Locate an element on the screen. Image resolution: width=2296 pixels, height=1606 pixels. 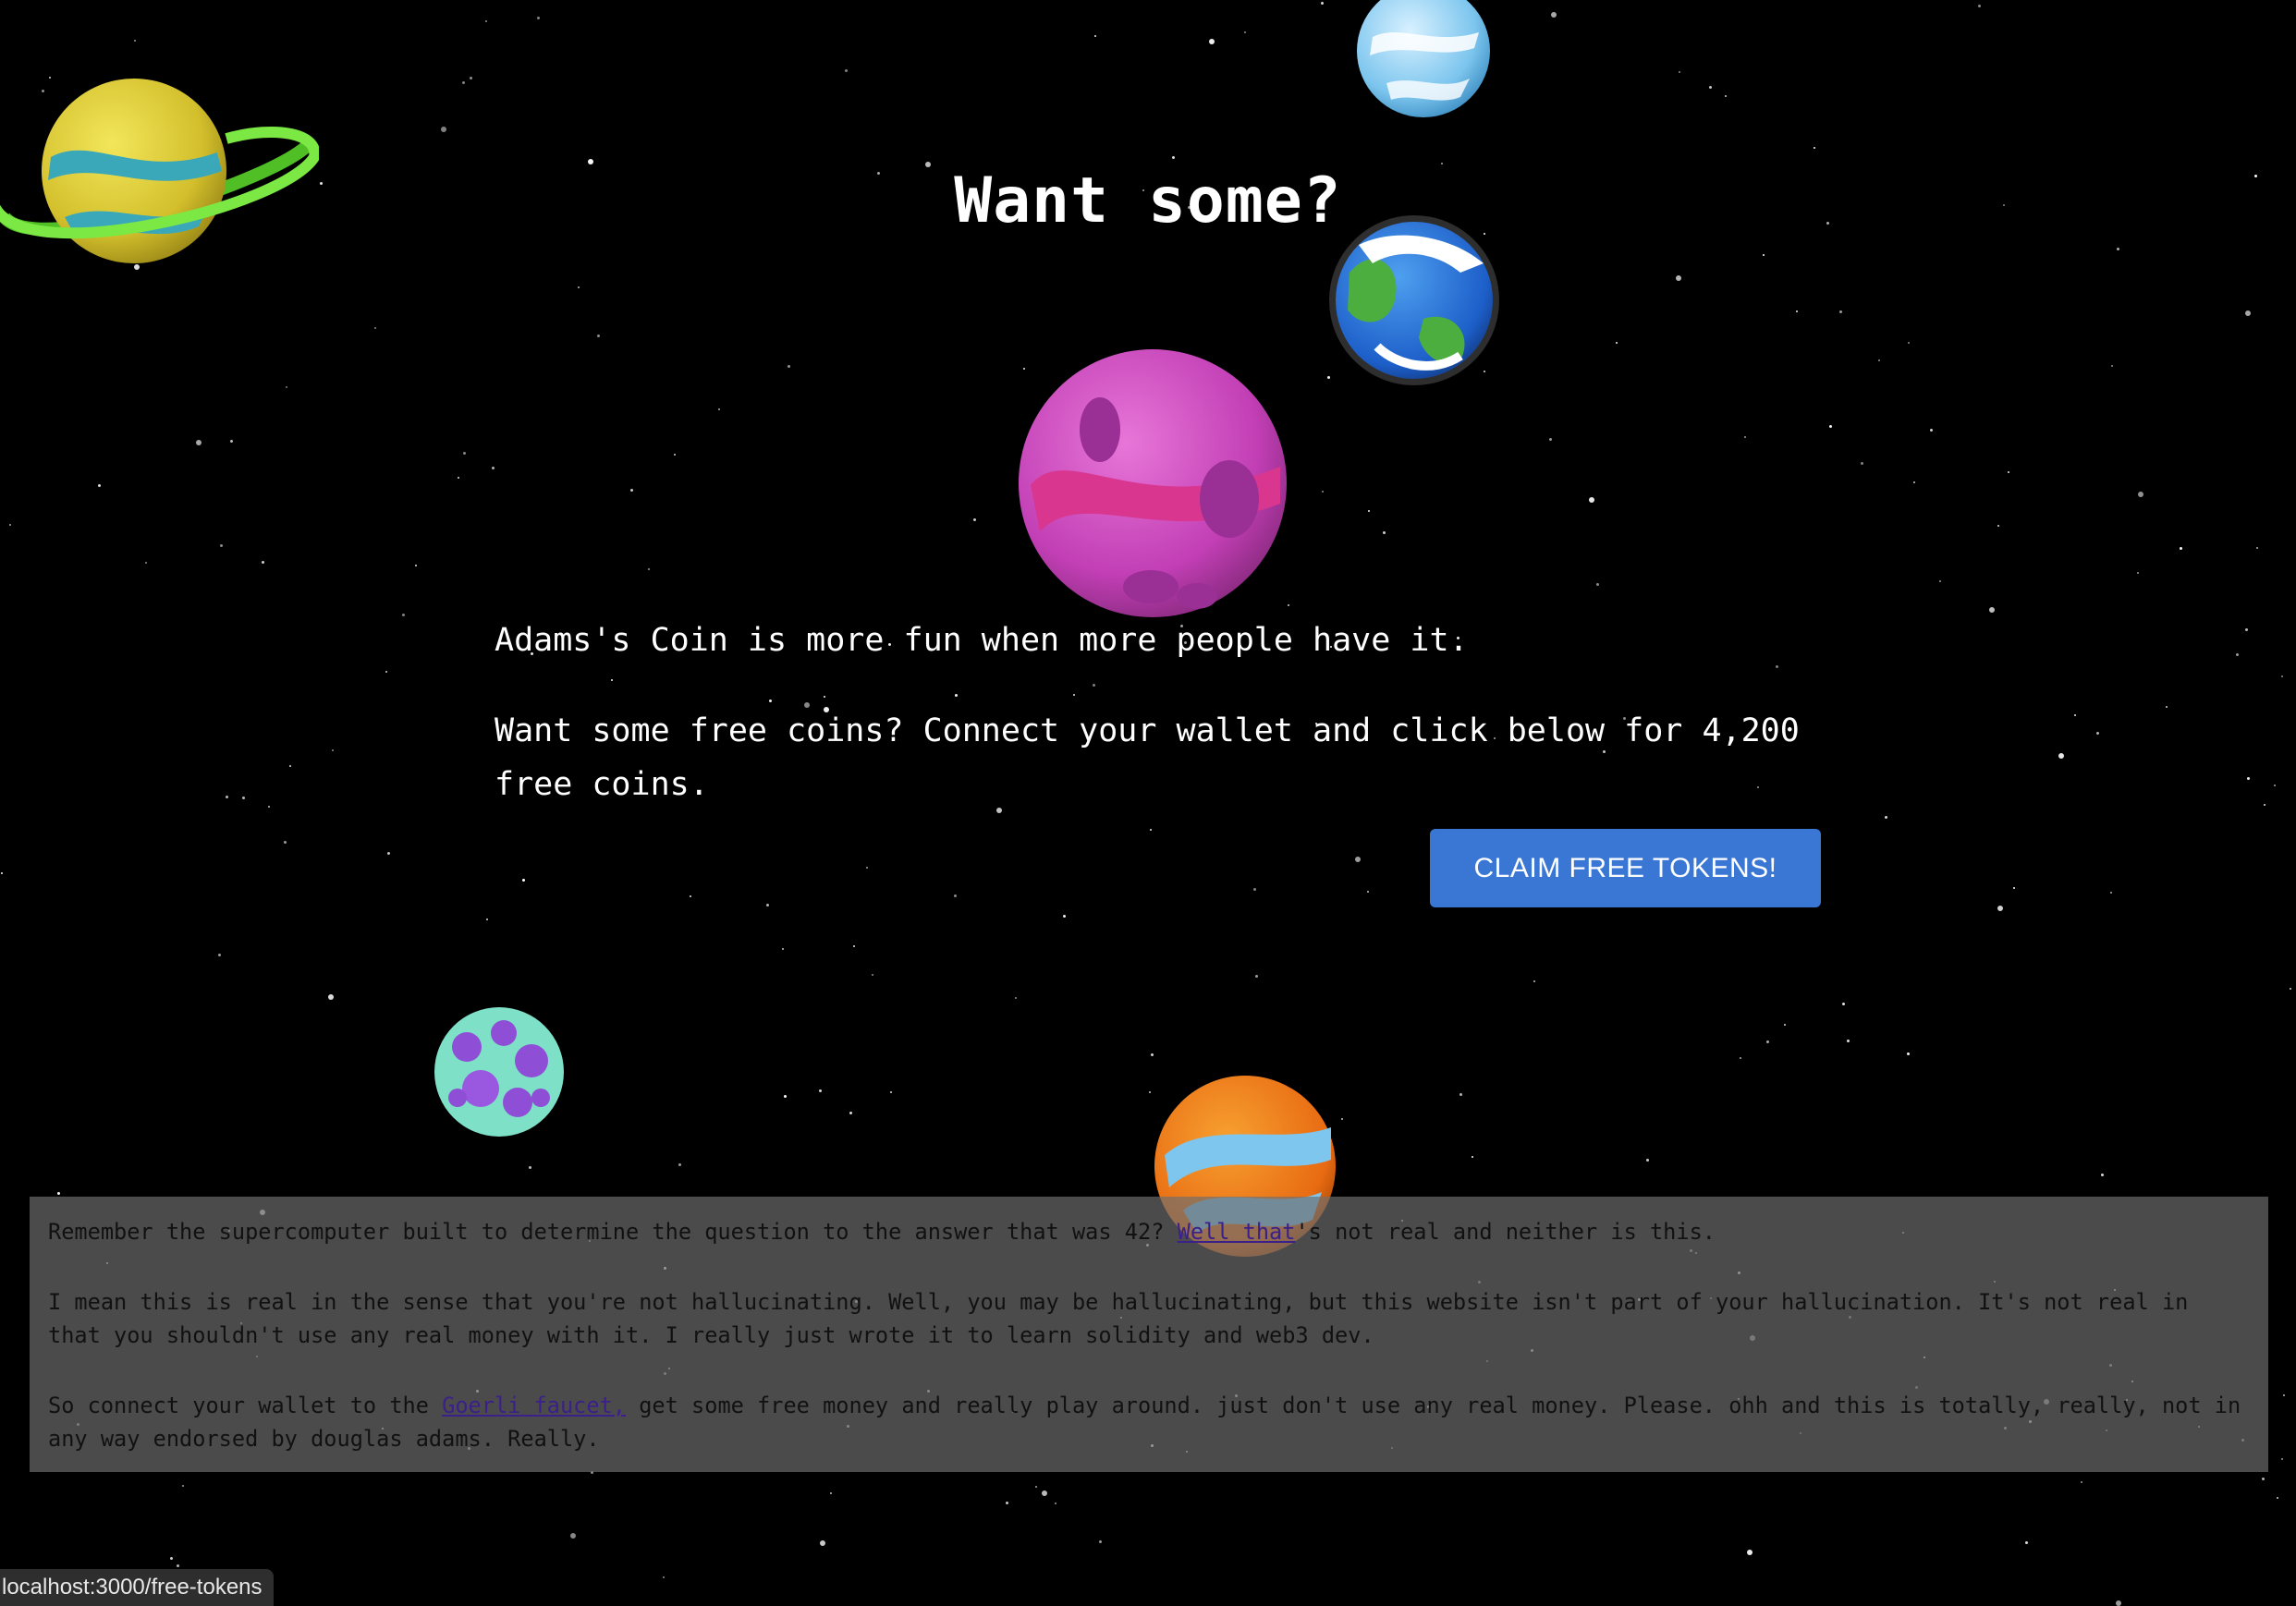
disclaimer-text: So connect your wallet to the is located at coordinates (245, 1406).